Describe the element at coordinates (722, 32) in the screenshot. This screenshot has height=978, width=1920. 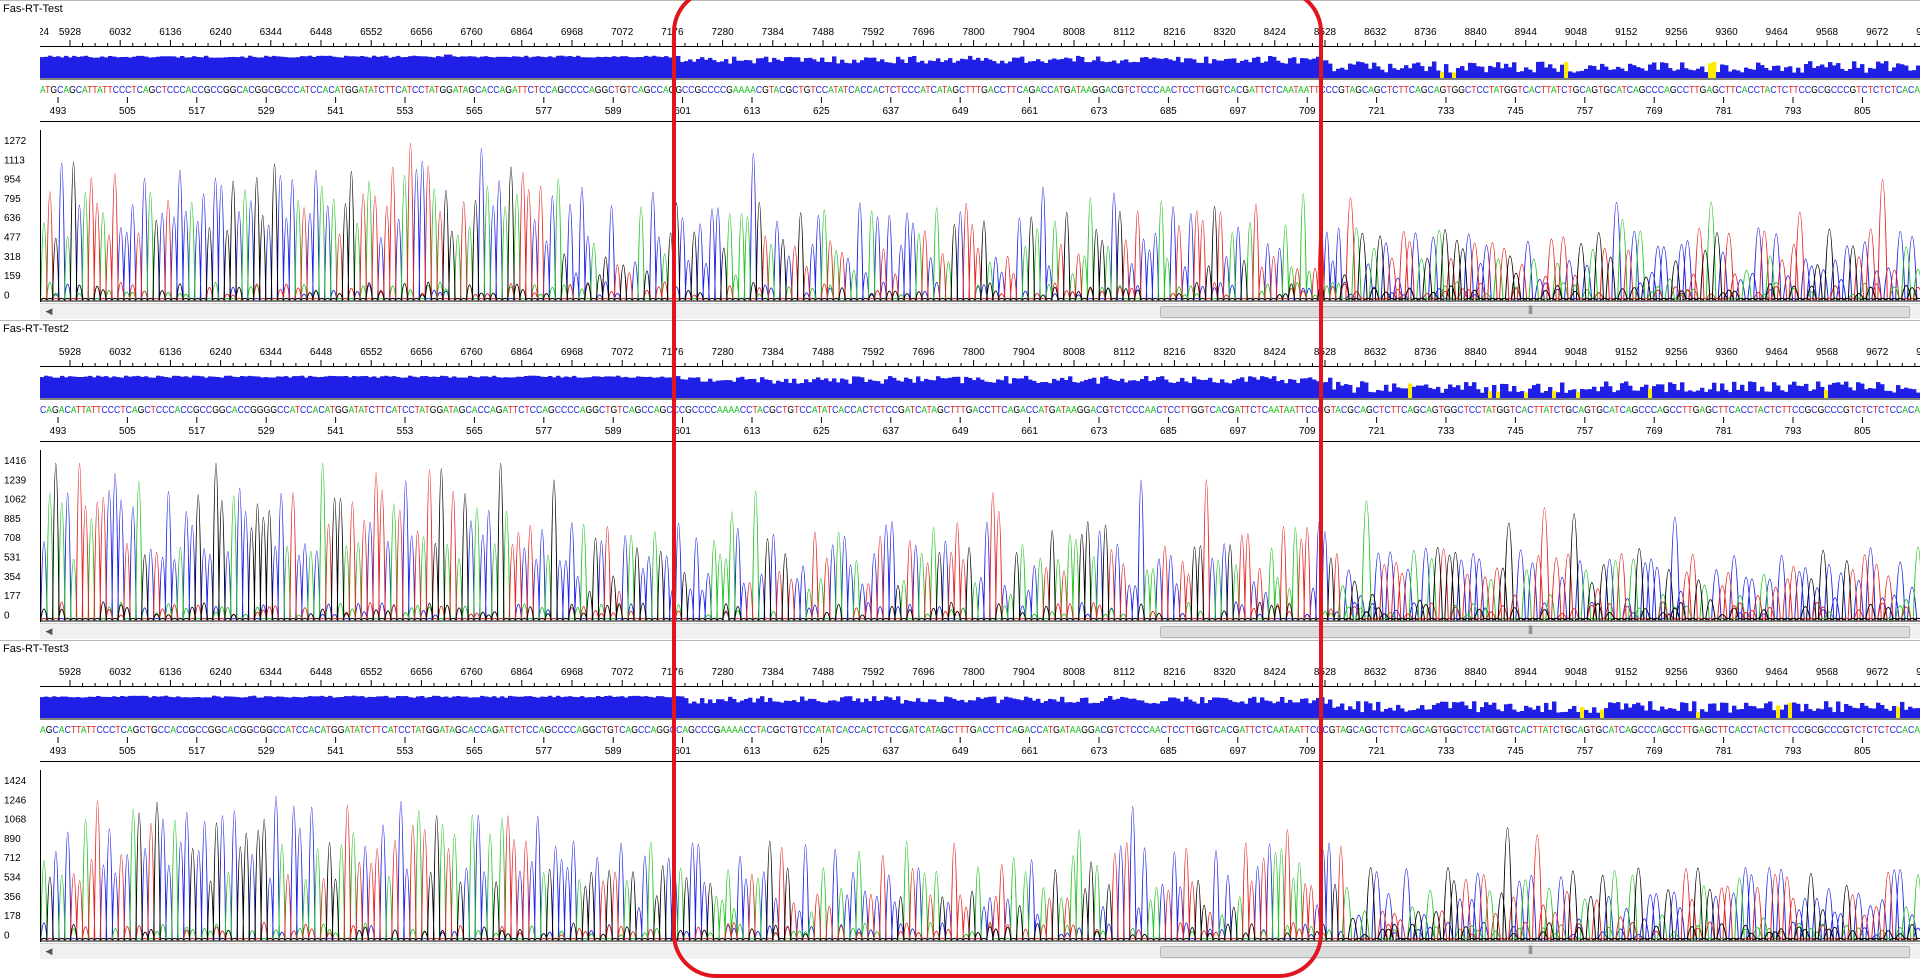
I see `scan-tick-label: 7280` at that location.